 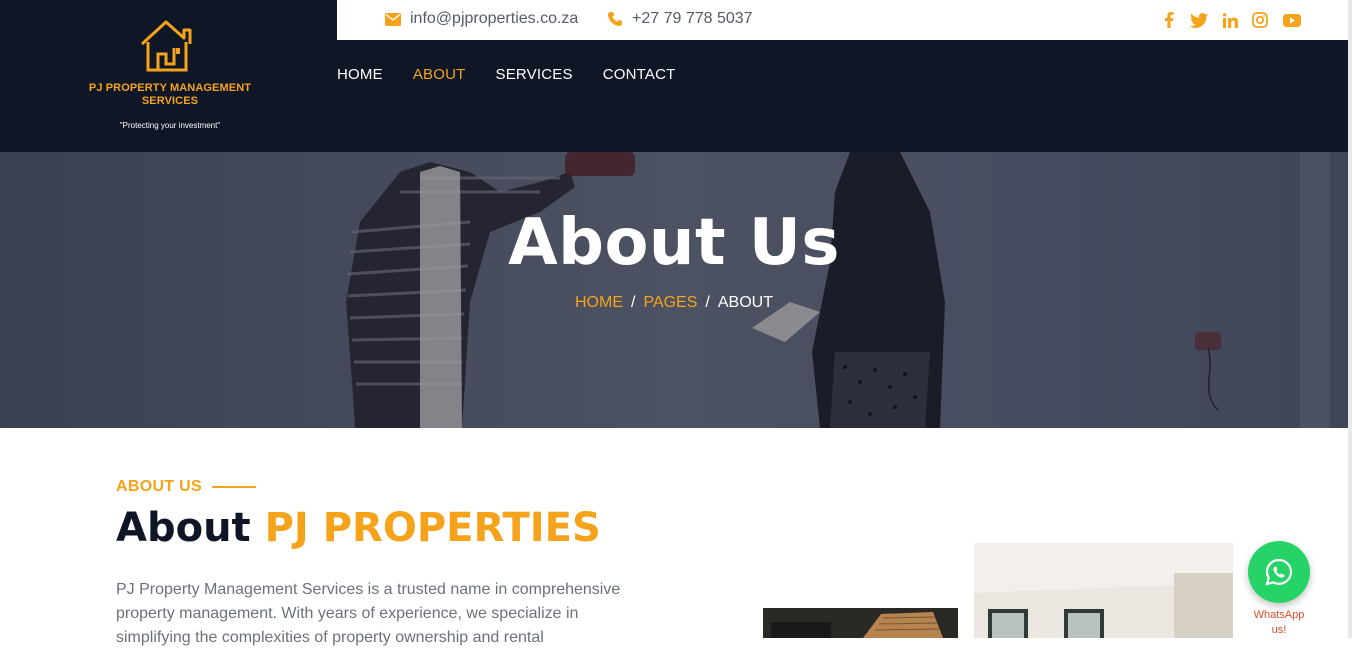 I want to click on breadcrumb-home: HOME, so click(x=599, y=302).